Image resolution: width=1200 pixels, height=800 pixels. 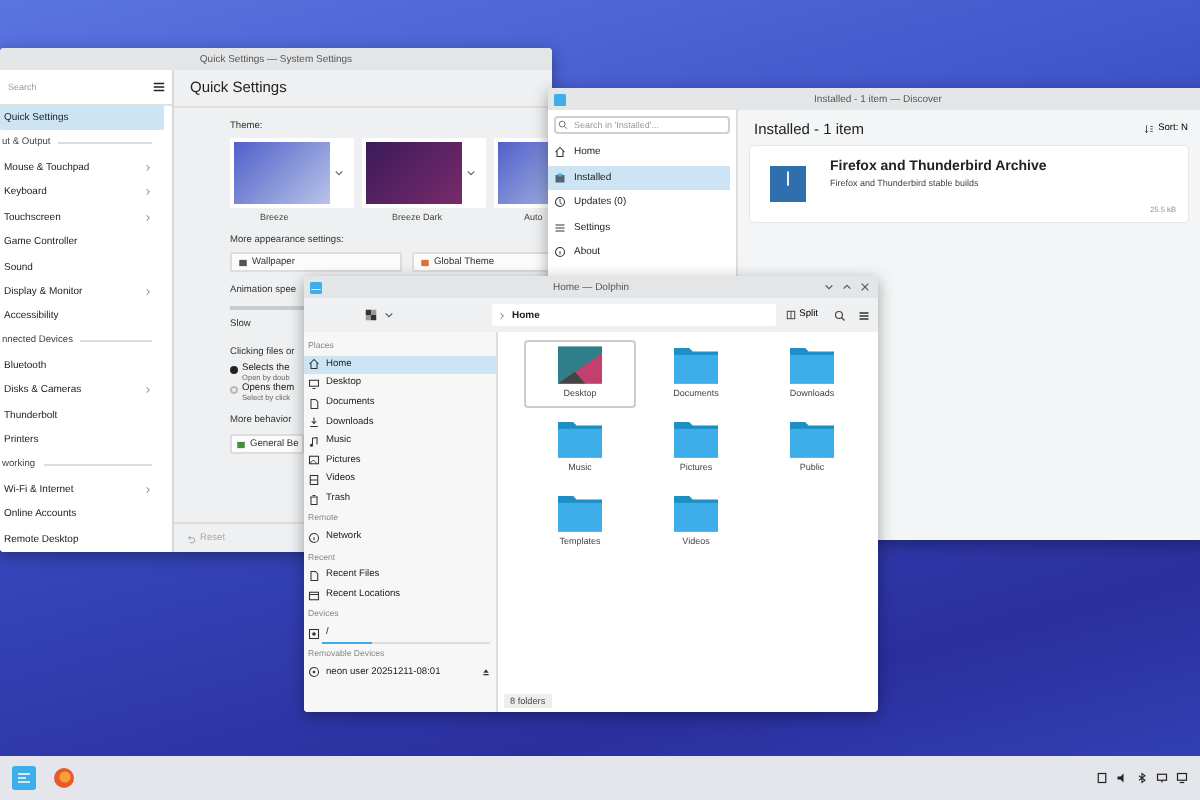 What do you see at coordinates (1142, 778) in the screenshot?
I see `bluetooth-icon` at bounding box center [1142, 778].